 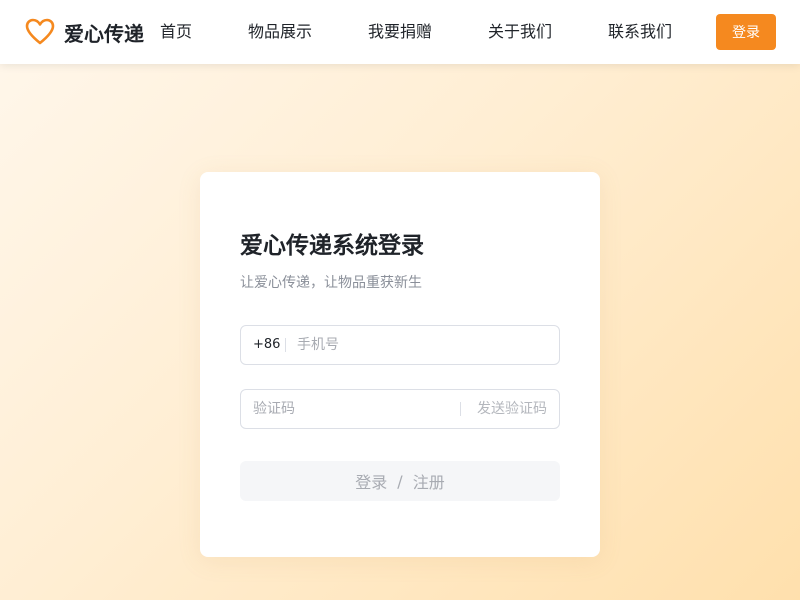 What do you see at coordinates (176, 32) in the screenshot?
I see `nav-item-home: 首页` at bounding box center [176, 32].